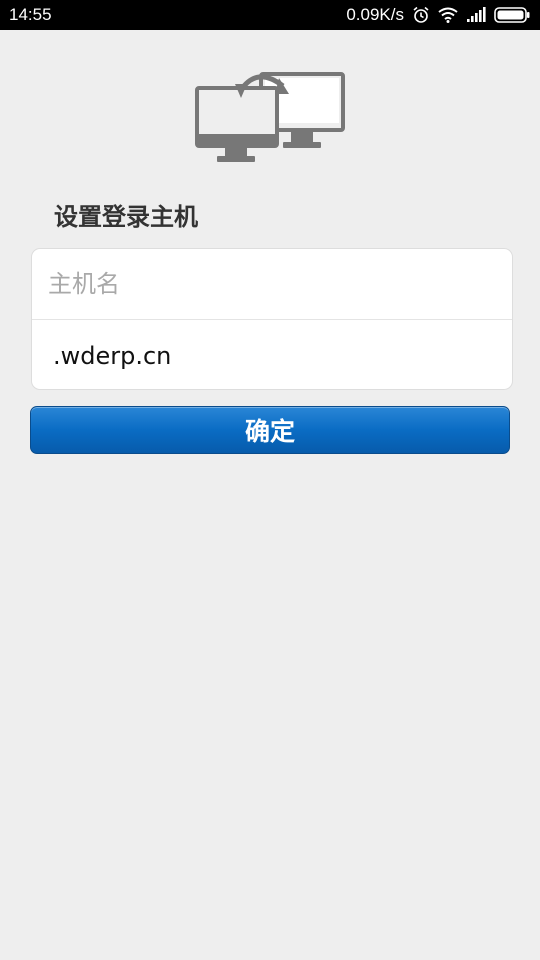  What do you see at coordinates (270, 15) in the screenshot?
I see `status-bar: 14:55 0.09K/s` at bounding box center [270, 15].